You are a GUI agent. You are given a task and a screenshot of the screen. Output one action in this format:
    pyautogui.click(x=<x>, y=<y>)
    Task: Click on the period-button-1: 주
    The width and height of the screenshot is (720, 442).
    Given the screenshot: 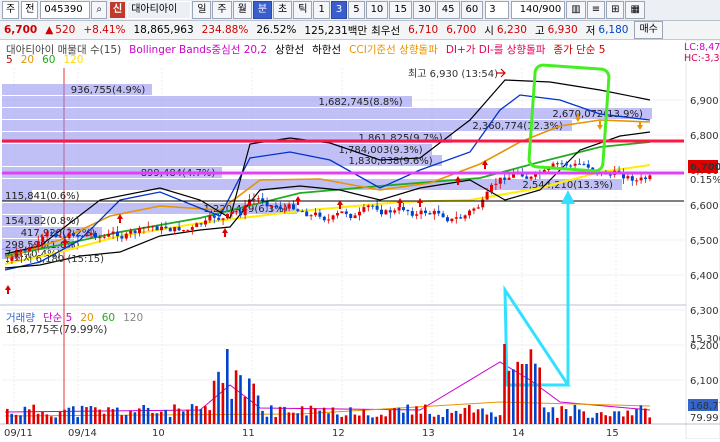 What is the action you would take?
    pyautogui.click(x=222, y=10)
    